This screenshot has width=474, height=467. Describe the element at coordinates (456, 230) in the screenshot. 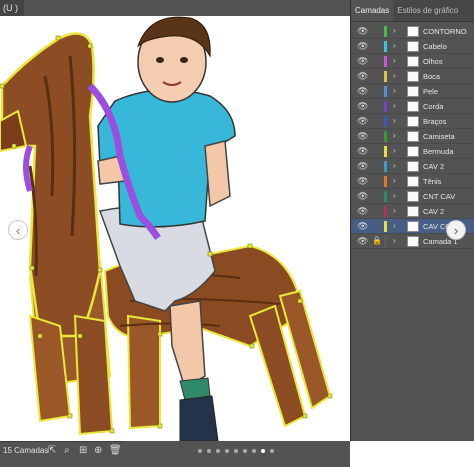

I see `carousel-next-button: ›` at that location.